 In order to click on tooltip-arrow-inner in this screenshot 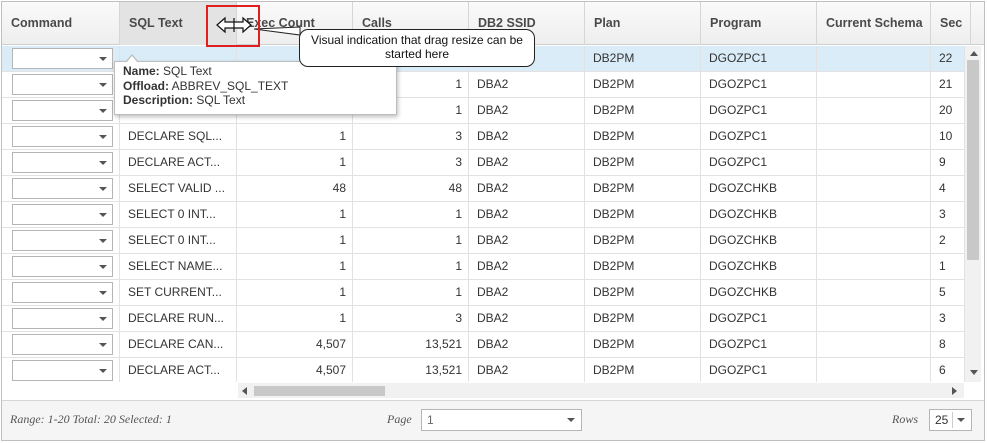, I will do `click(132, 59)`.